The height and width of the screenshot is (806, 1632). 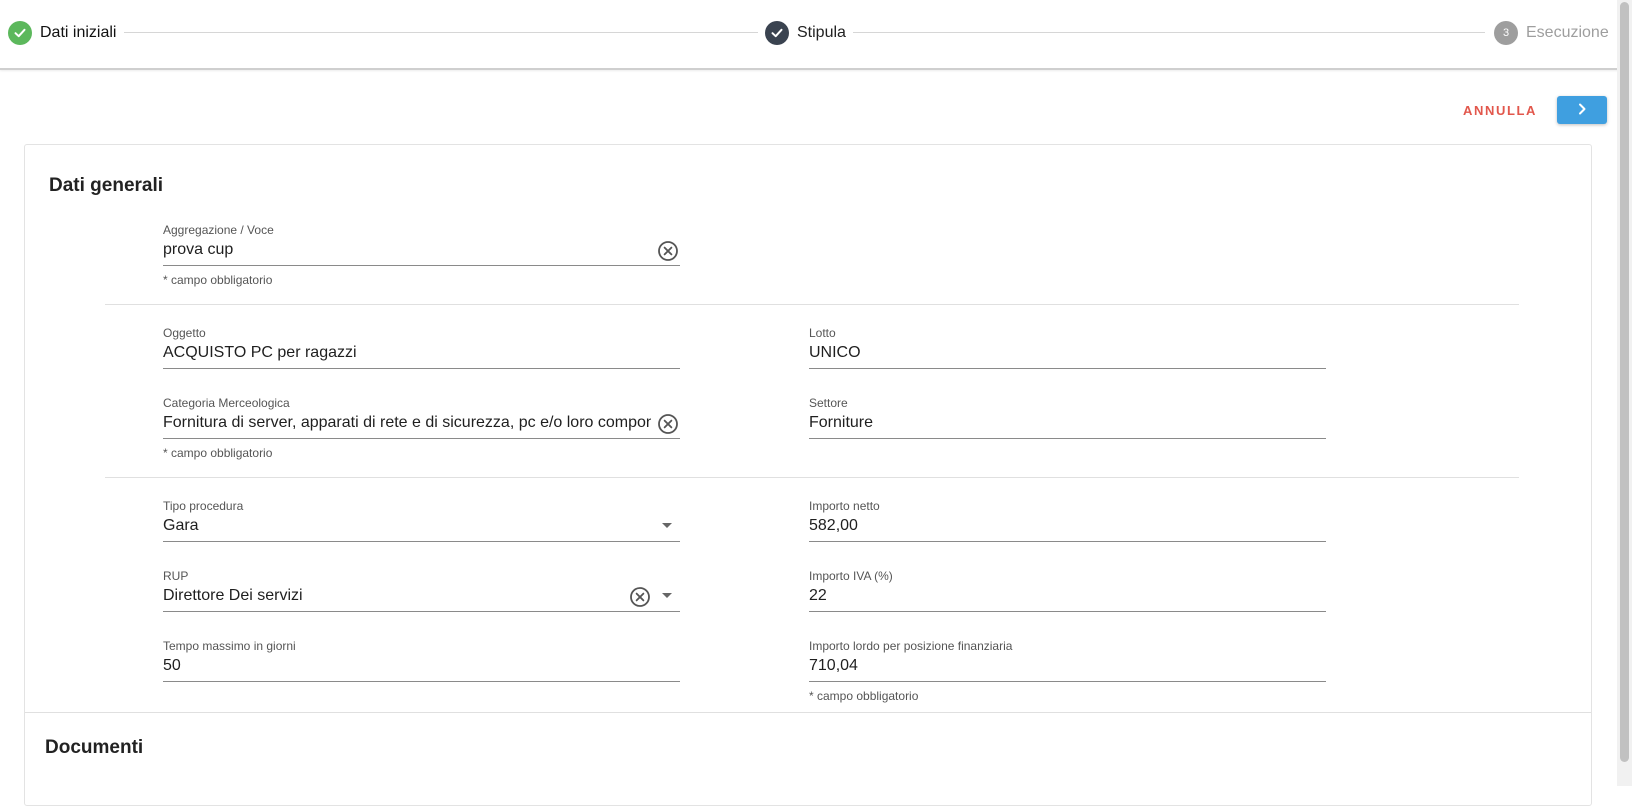 What do you see at coordinates (808, 712) in the screenshot?
I see `card-divider` at bounding box center [808, 712].